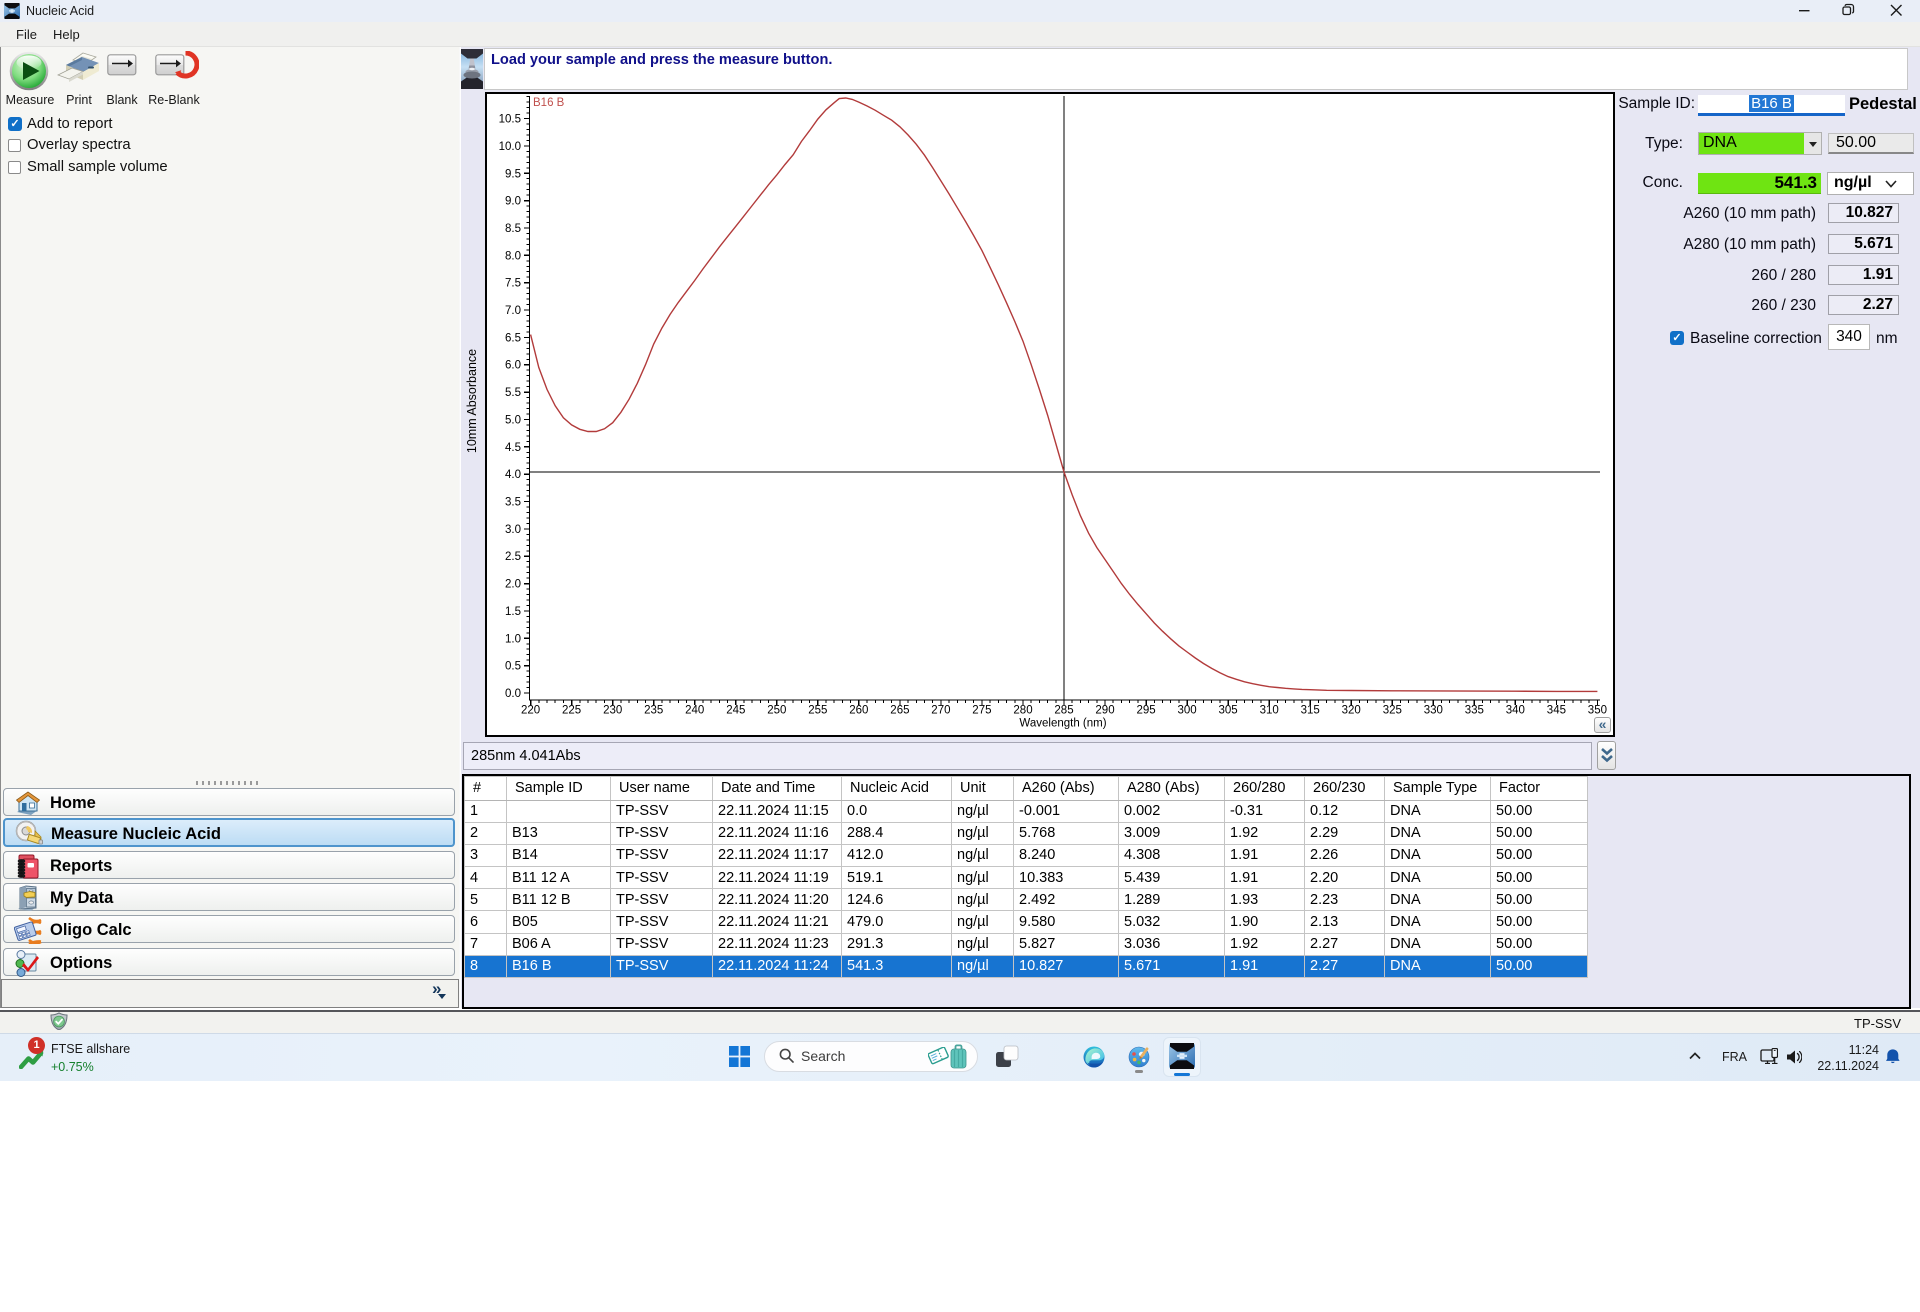 Image resolution: width=1920 pixels, height=1312 pixels. Describe the element at coordinates (513, 448) in the screenshot. I see `svg-text: 4.5` at that location.